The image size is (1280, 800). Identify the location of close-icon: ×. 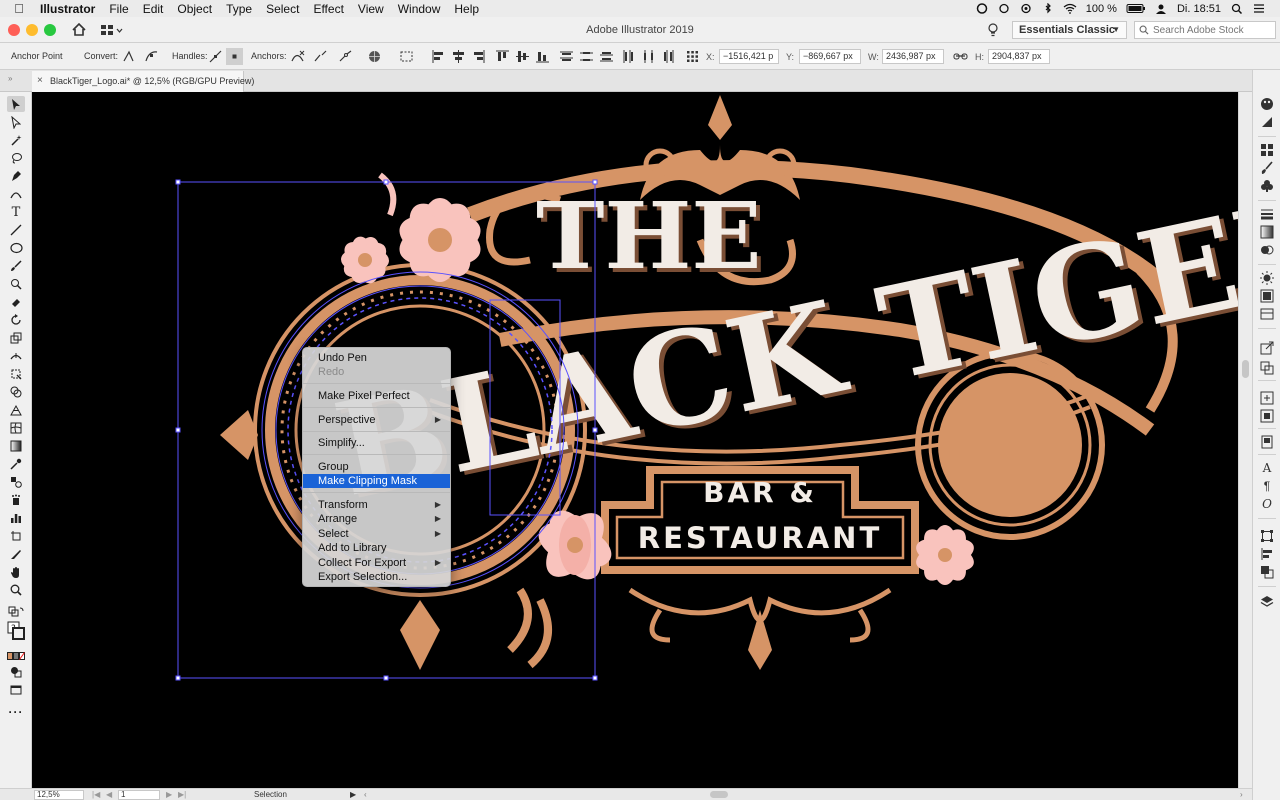
(40, 81).